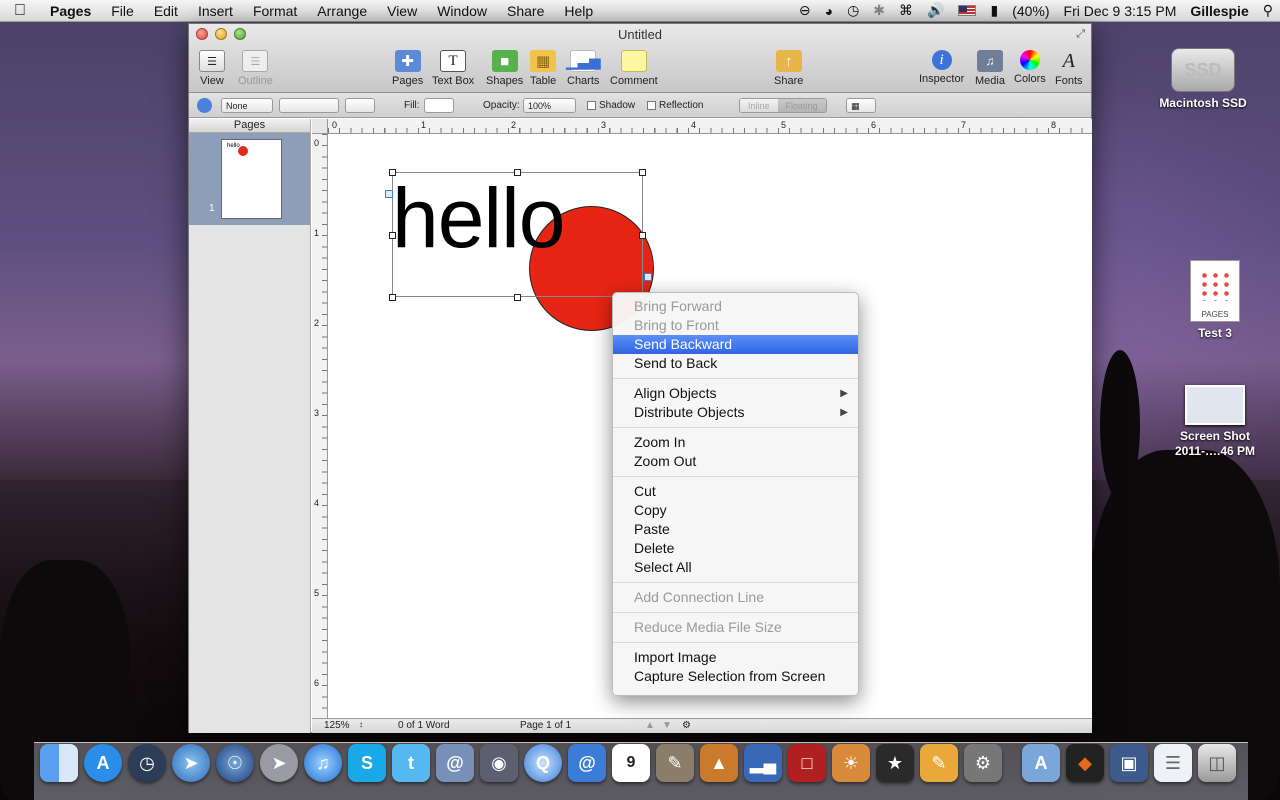 The width and height of the screenshot is (1280, 800). I want to click on dock-network-icon: ☉, so click(235, 763).